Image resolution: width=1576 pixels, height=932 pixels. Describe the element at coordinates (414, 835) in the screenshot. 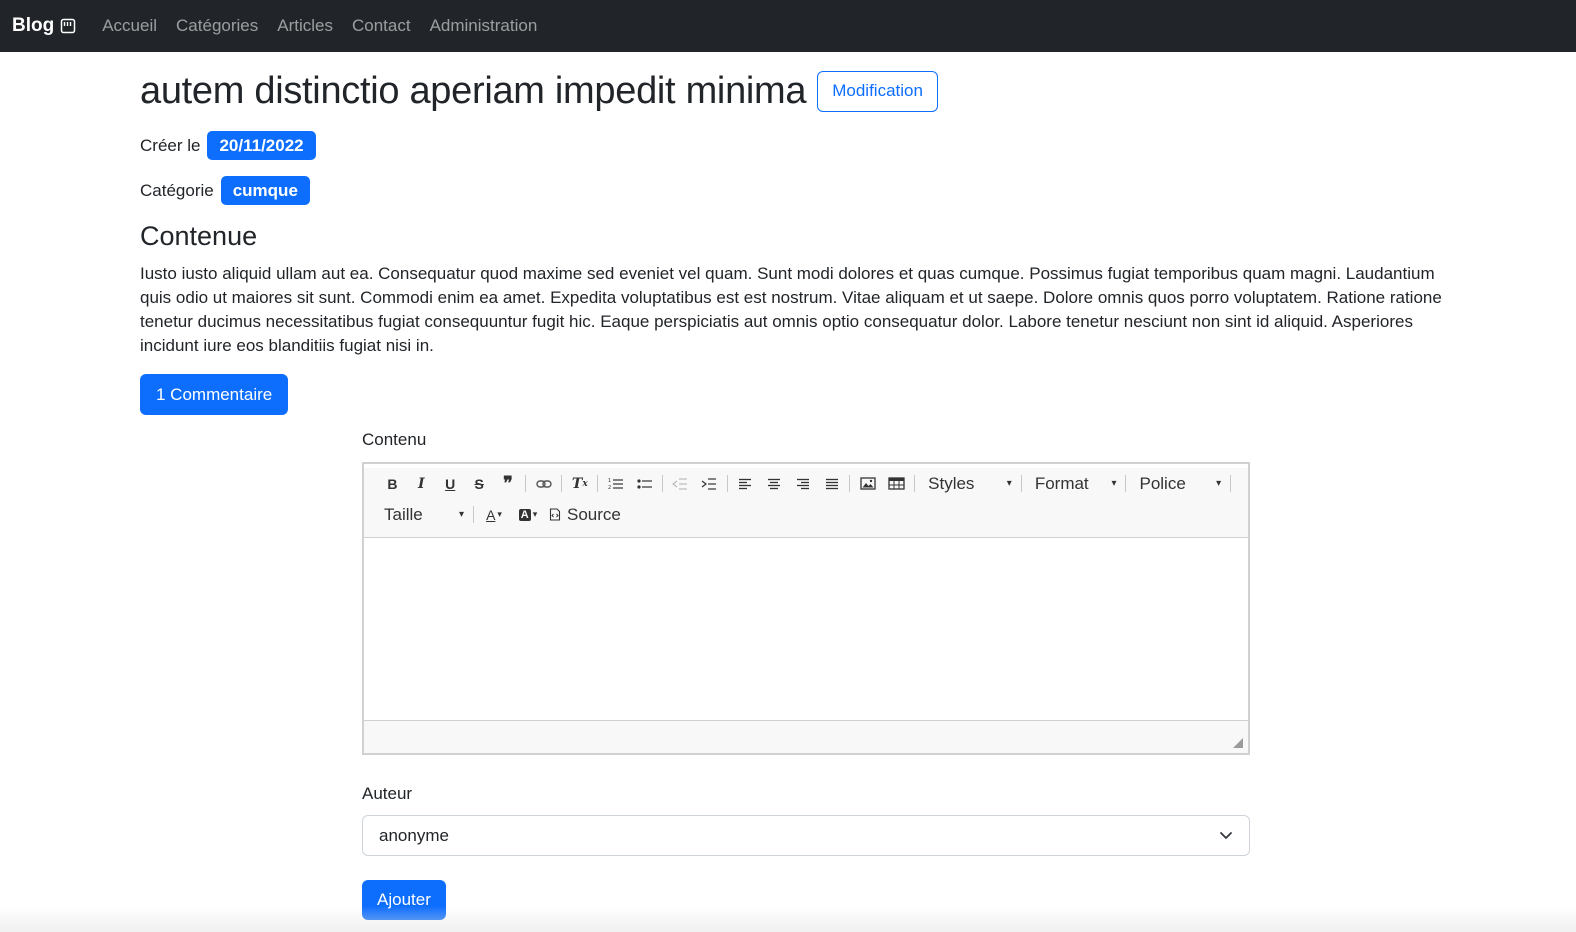

I see `author-select-value: anonyme` at that location.